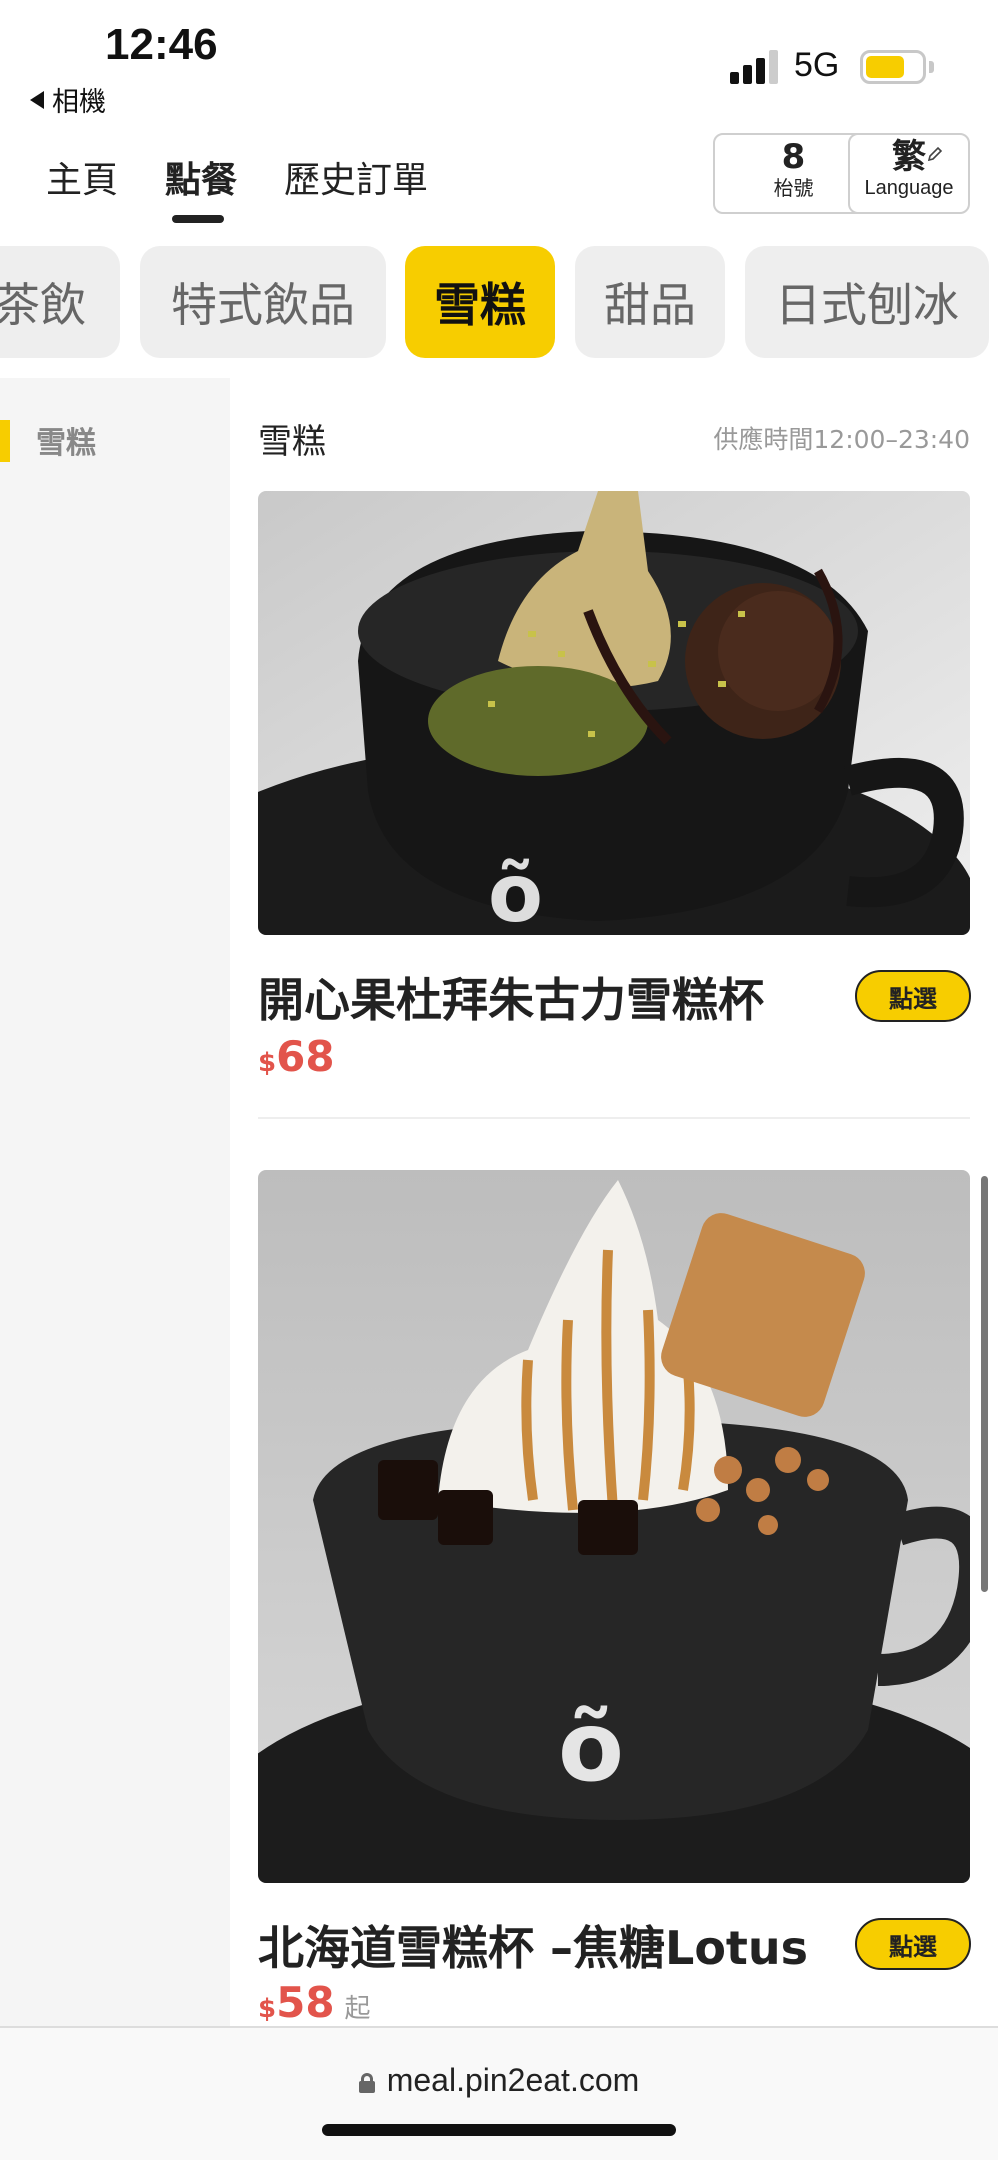  Describe the element at coordinates (499, 62) in the screenshot. I see `status-bar: 12:46 相機 5G` at that location.